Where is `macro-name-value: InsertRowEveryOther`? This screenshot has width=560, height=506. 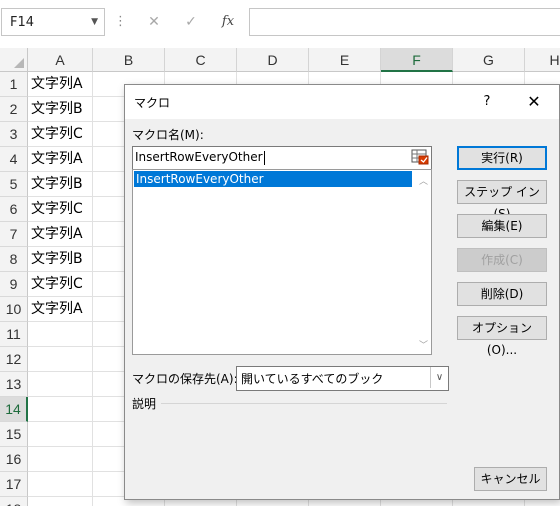
macro-name-value: InsertRowEveryOther is located at coordinates (200, 157).